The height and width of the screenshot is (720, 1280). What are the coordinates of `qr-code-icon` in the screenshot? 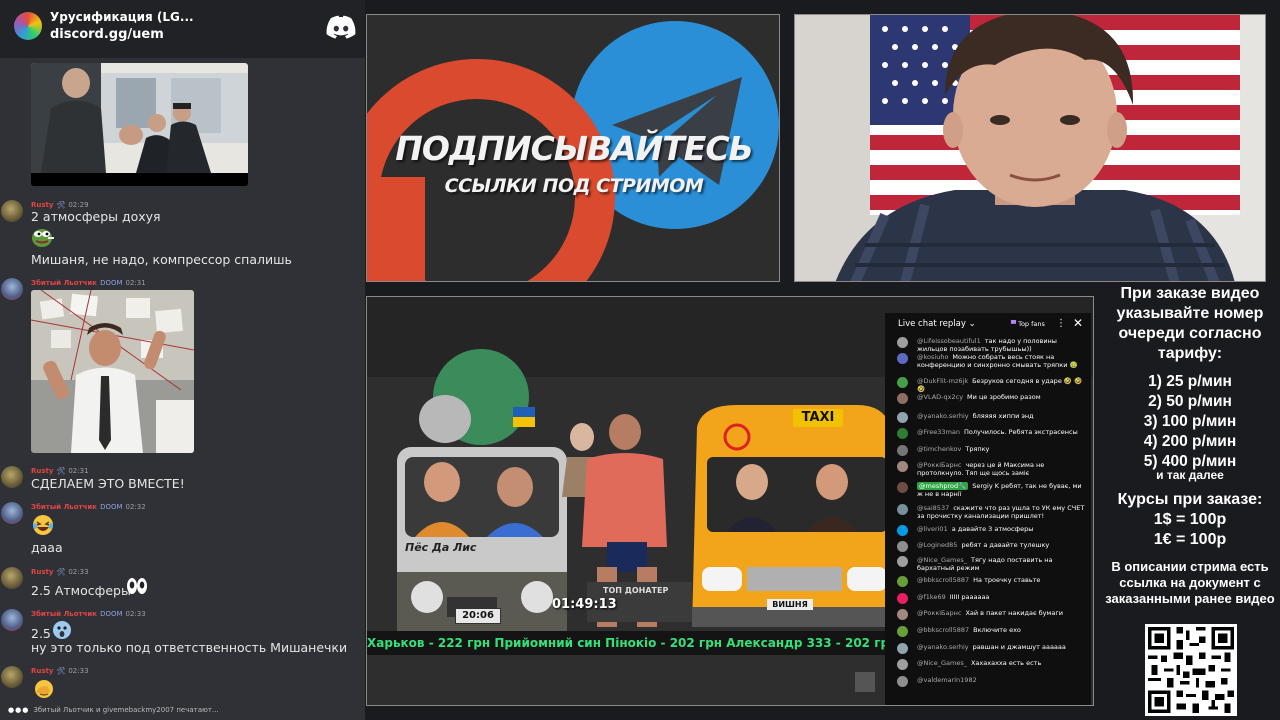 It's located at (1191, 670).